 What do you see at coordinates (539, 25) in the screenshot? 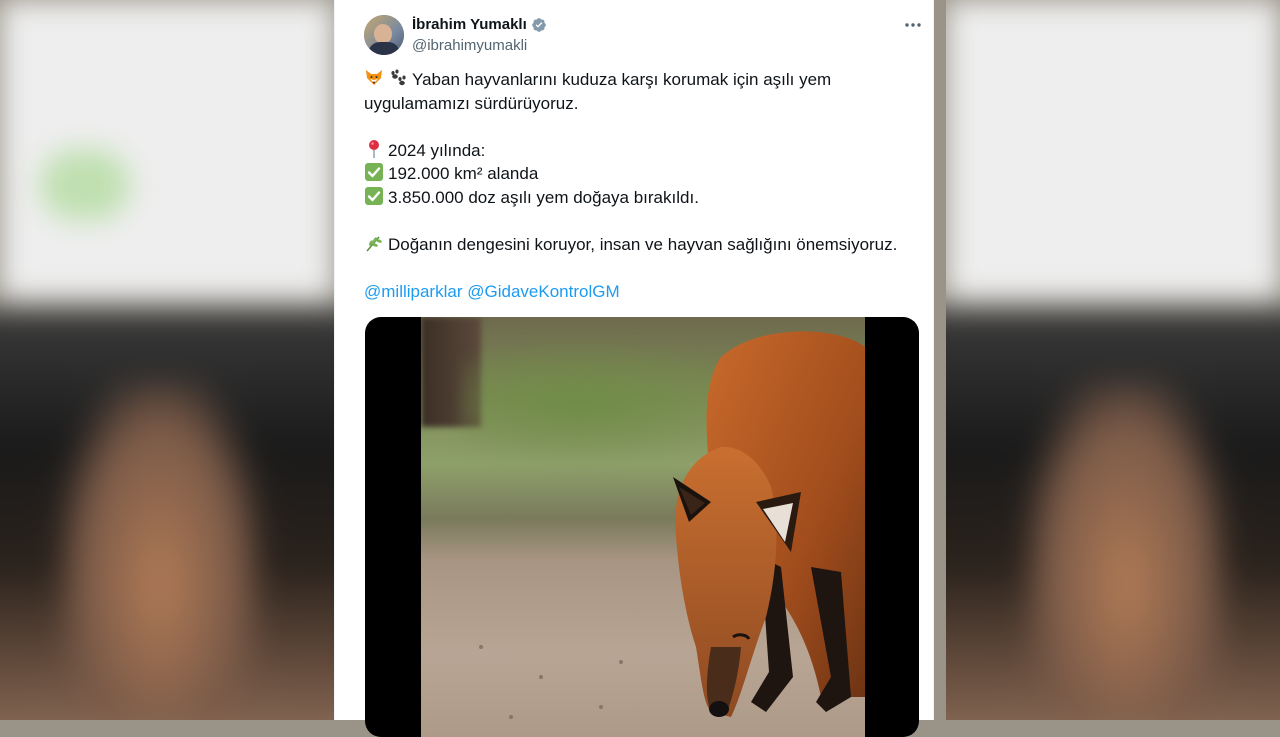
I see `verified-badge-icon` at bounding box center [539, 25].